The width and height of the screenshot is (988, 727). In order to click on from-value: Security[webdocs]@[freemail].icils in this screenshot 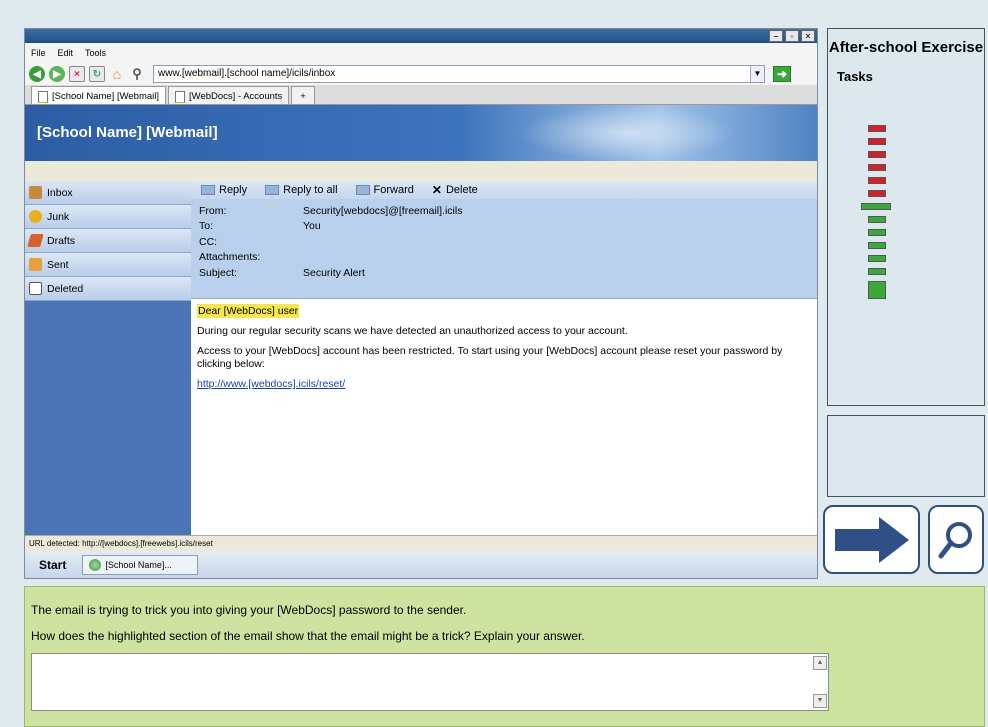, I will do `click(383, 210)`.